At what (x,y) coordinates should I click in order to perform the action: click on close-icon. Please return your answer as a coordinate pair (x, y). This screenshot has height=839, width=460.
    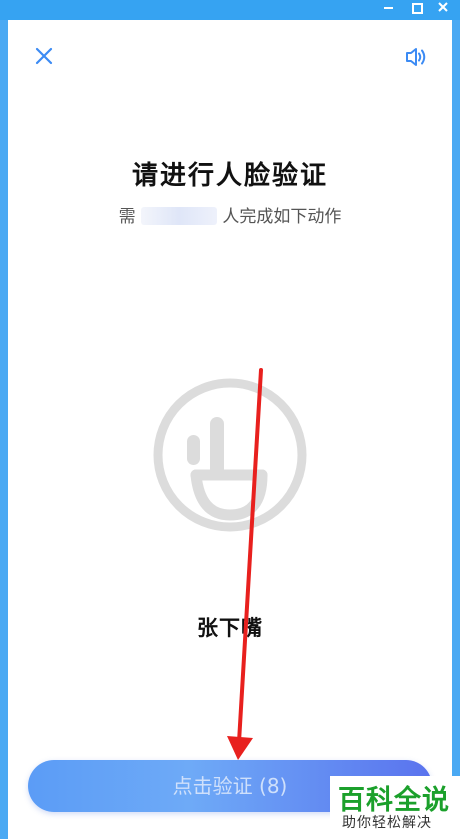
    Looking at the image, I should click on (44, 56).